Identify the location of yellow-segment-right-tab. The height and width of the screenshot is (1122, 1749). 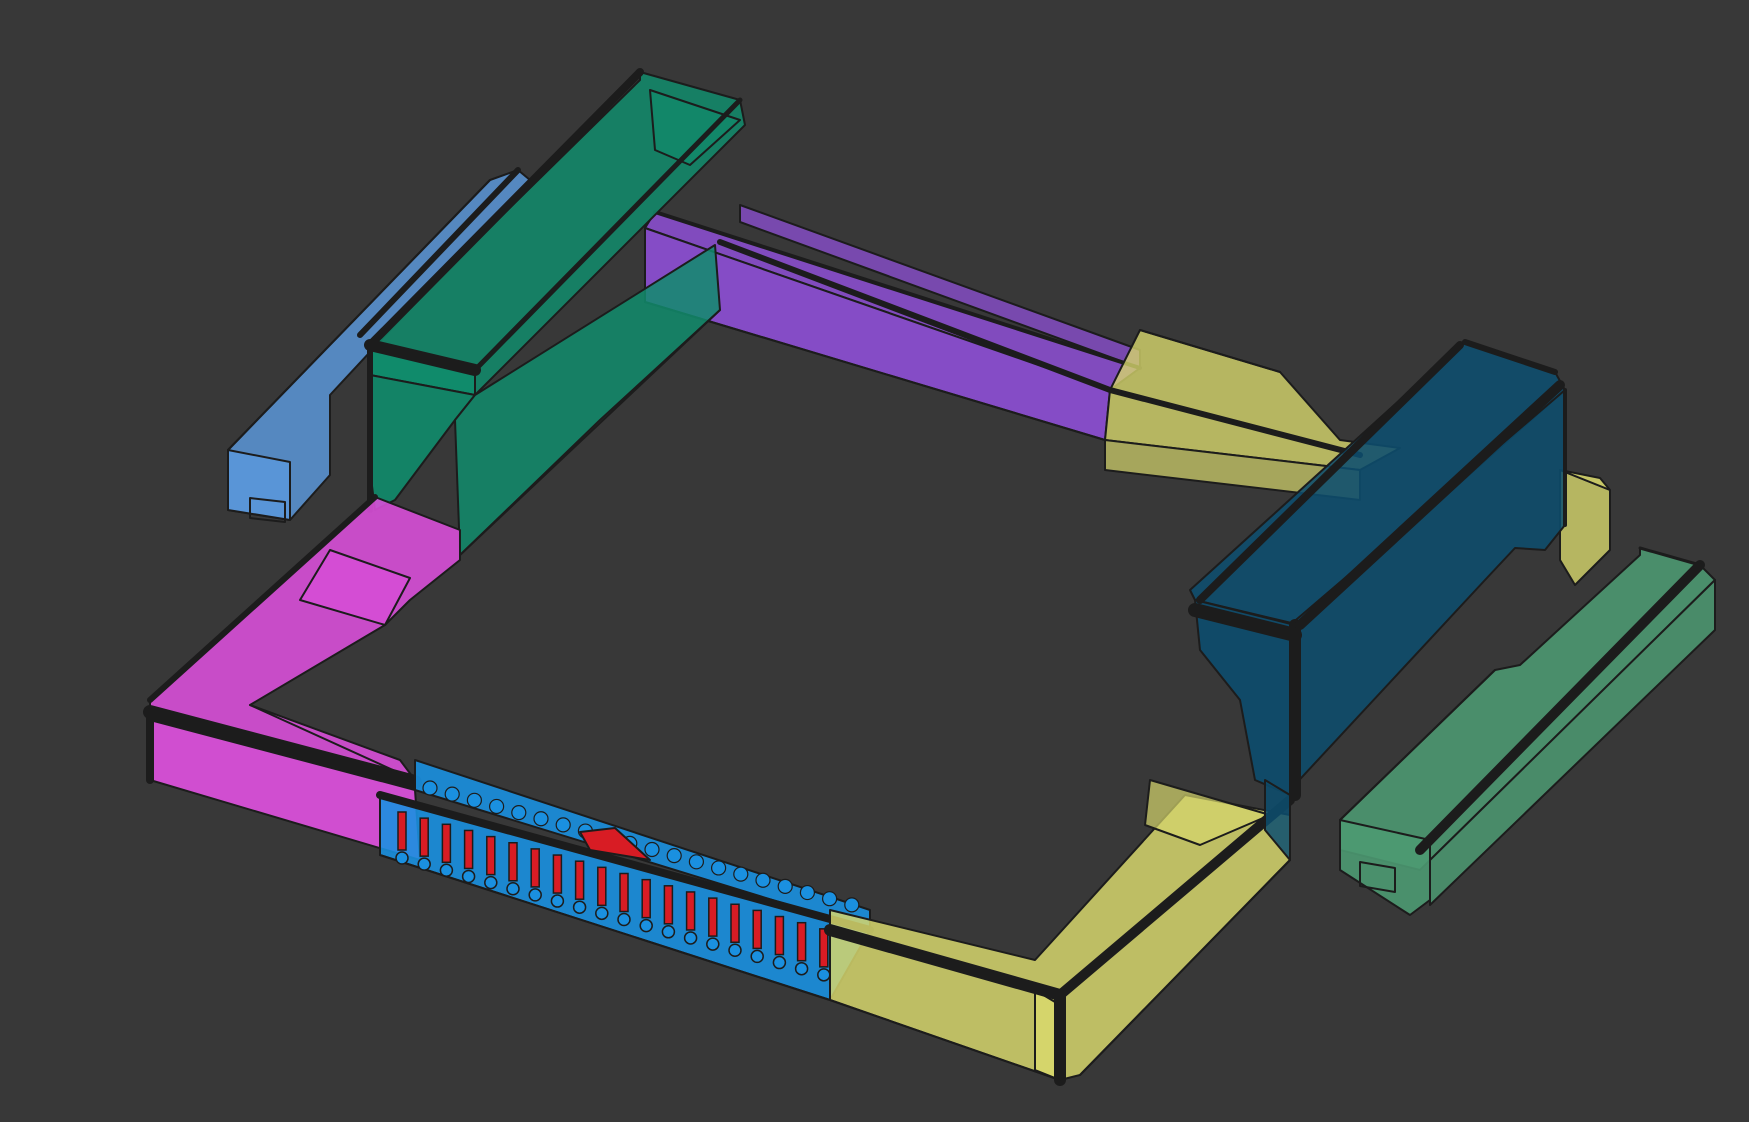
(1585, 527).